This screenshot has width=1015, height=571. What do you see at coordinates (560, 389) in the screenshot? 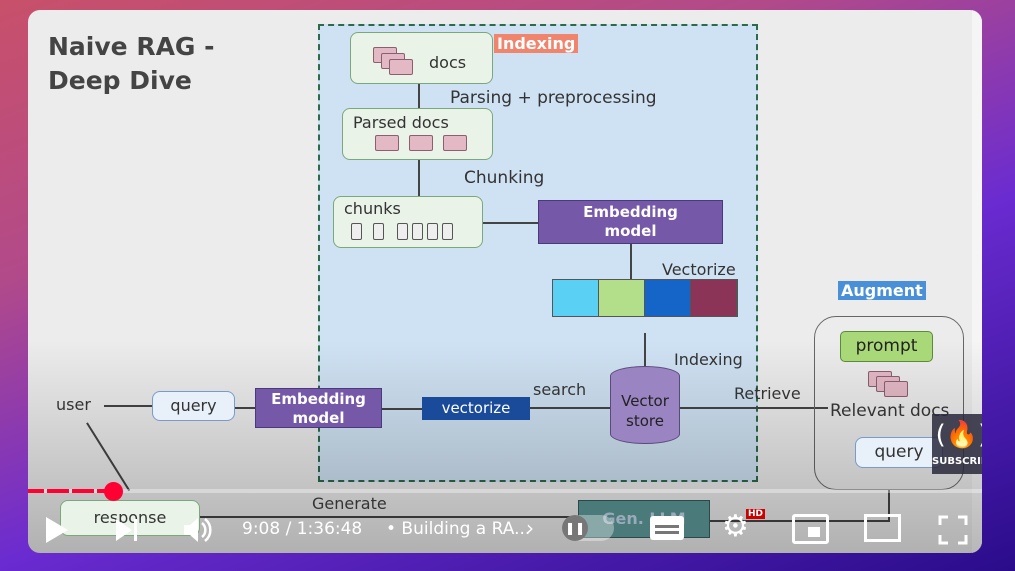
I see `search-label: search` at bounding box center [560, 389].